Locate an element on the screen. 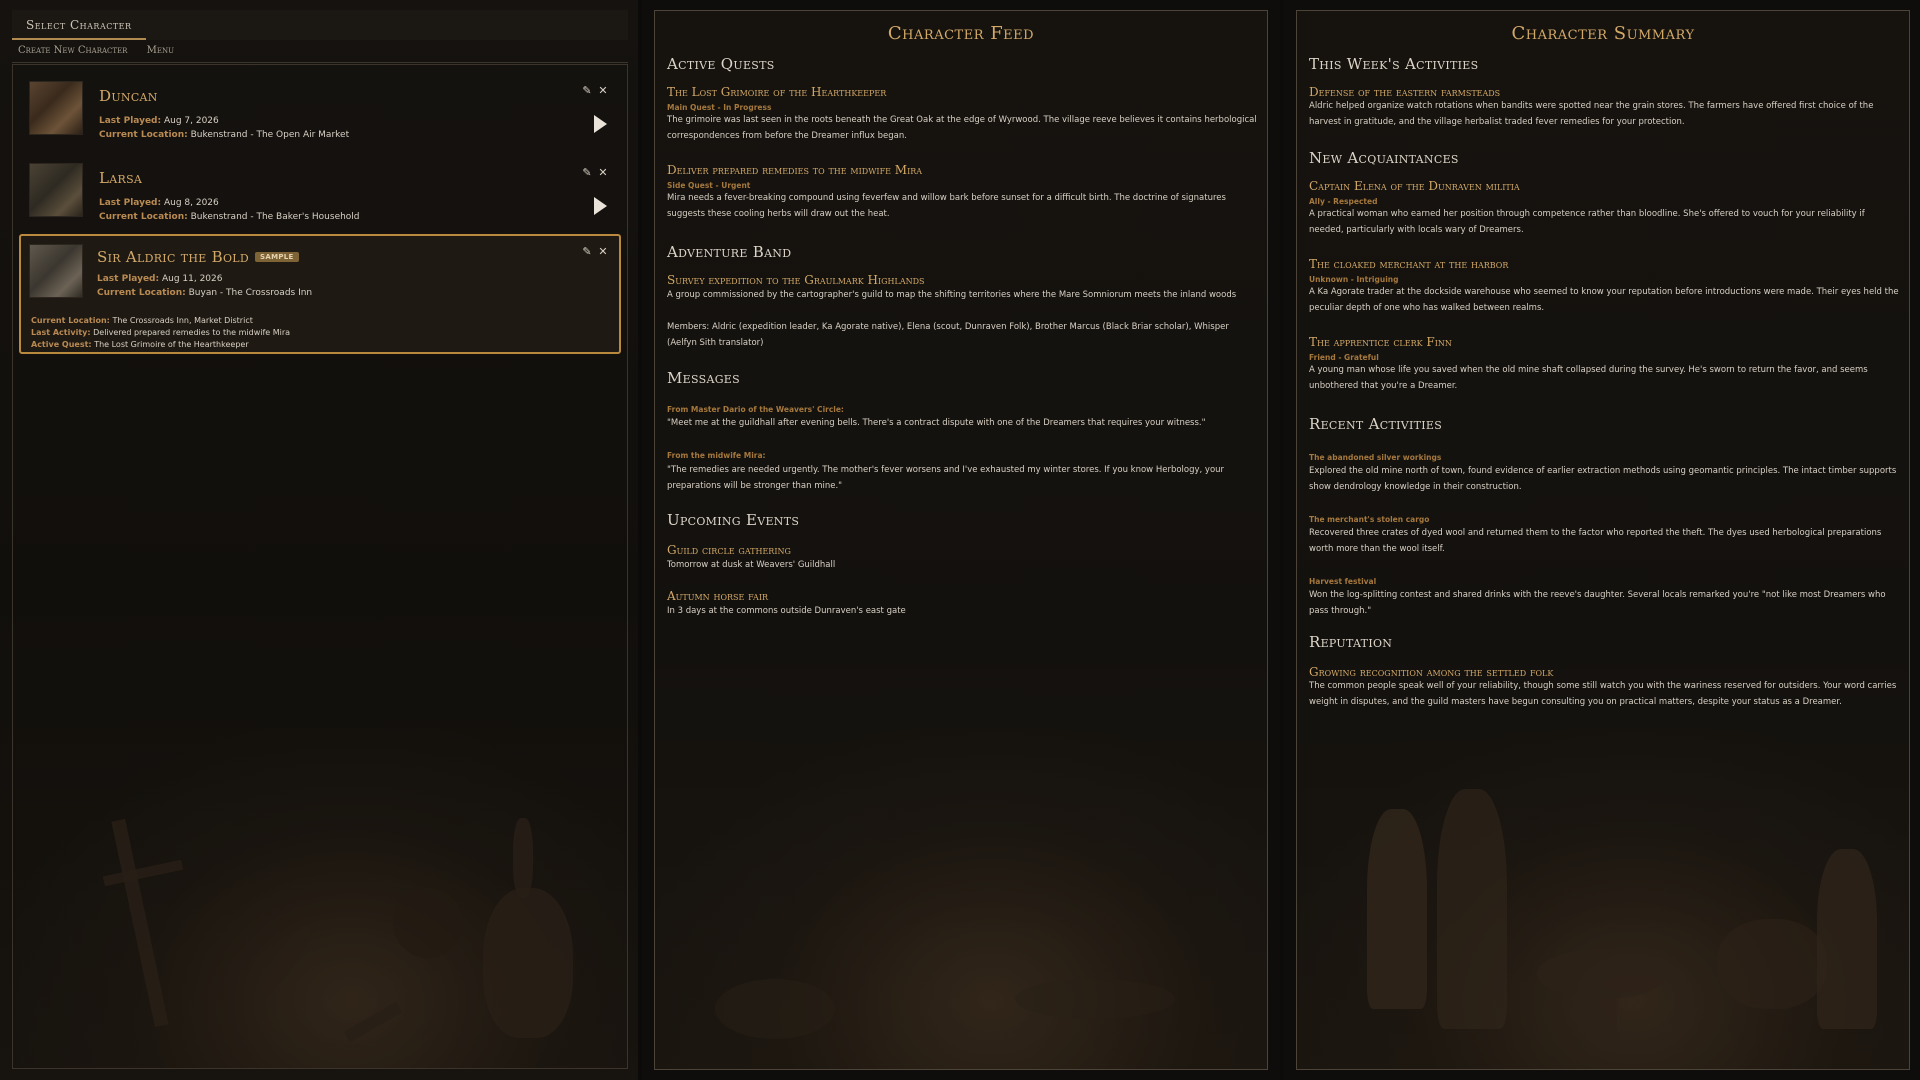 This screenshot has width=1920, height=1080. sample-badge: SAMPLE is located at coordinates (277, 257).